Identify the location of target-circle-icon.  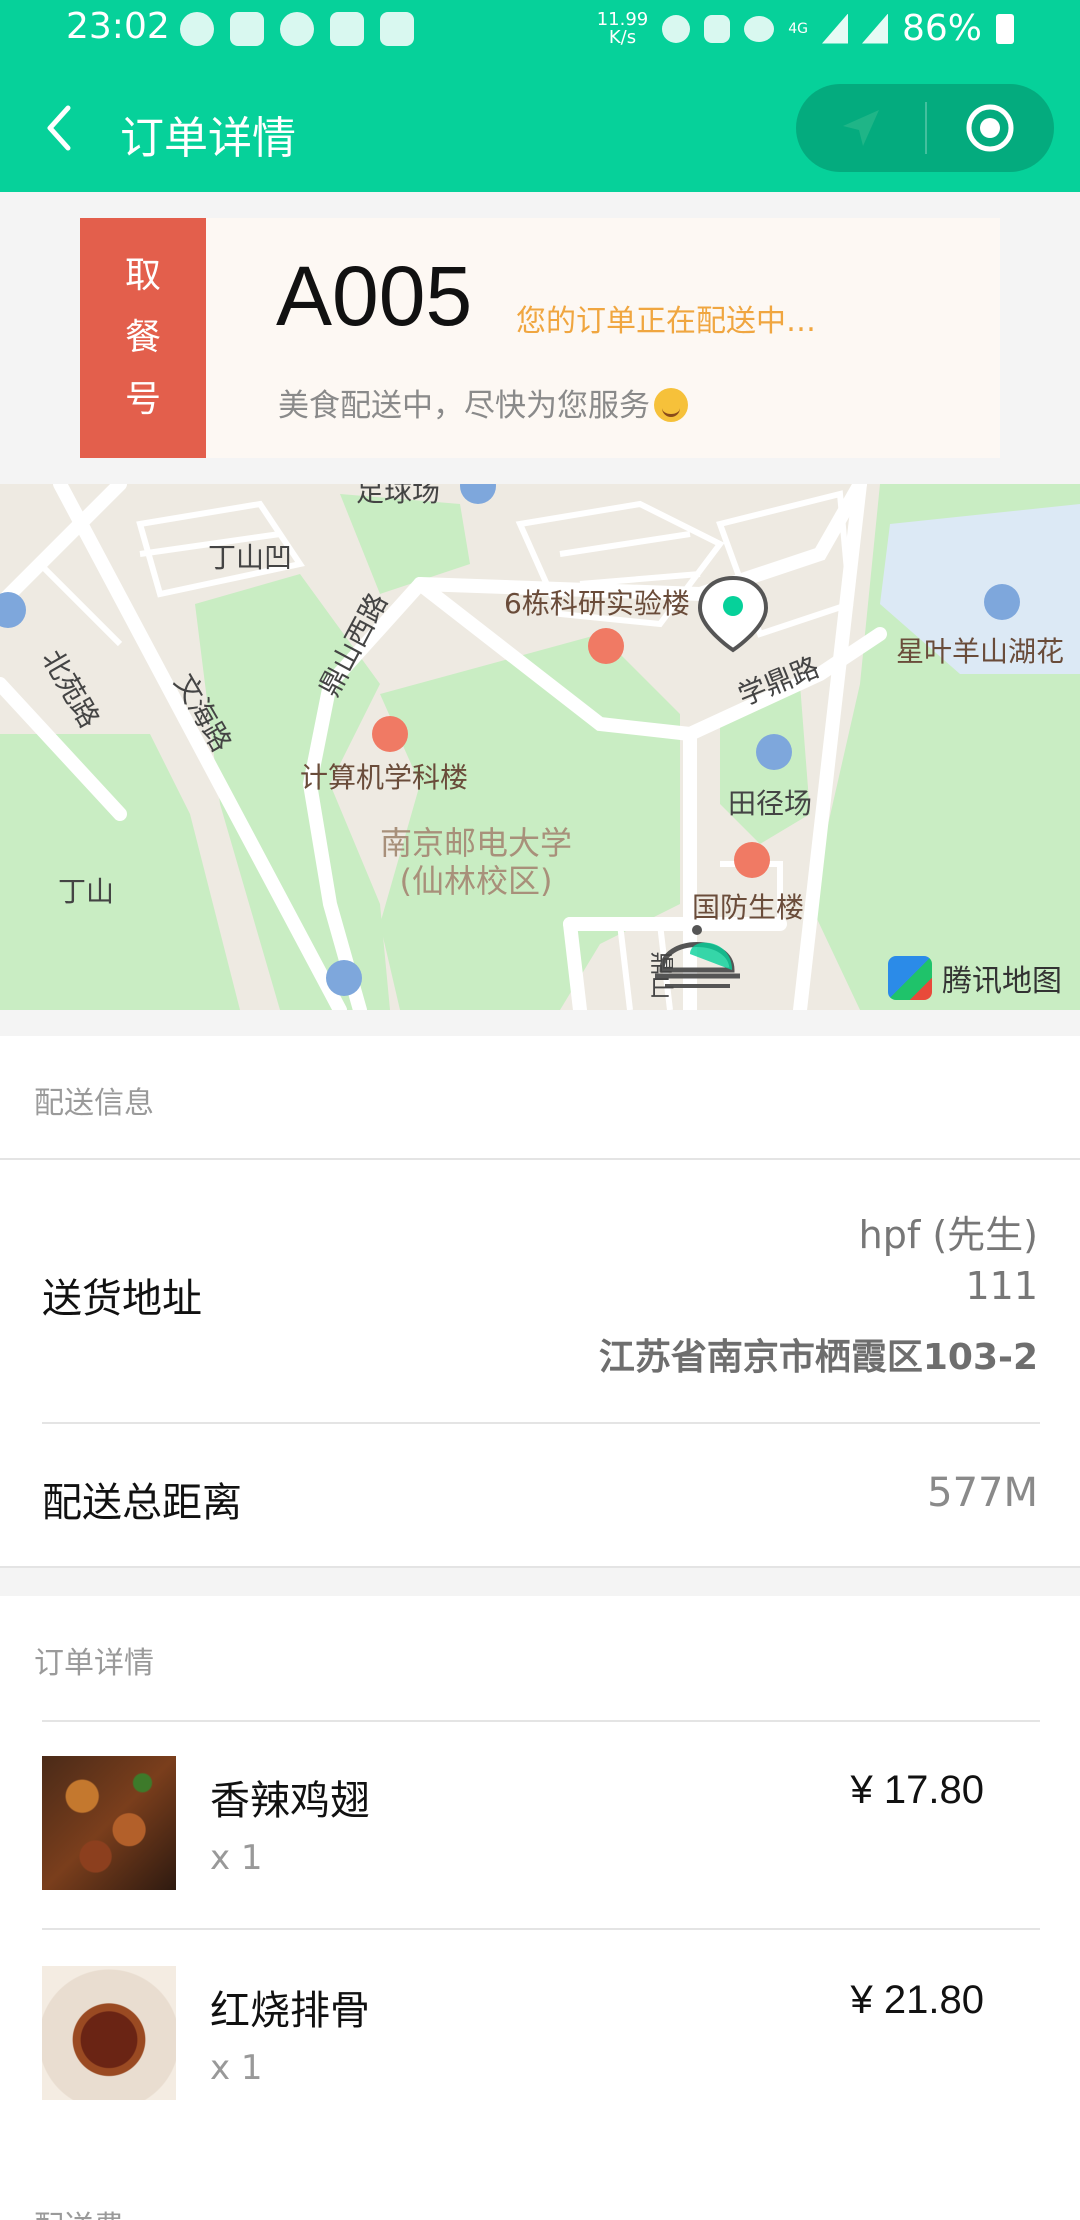
(989, 128).